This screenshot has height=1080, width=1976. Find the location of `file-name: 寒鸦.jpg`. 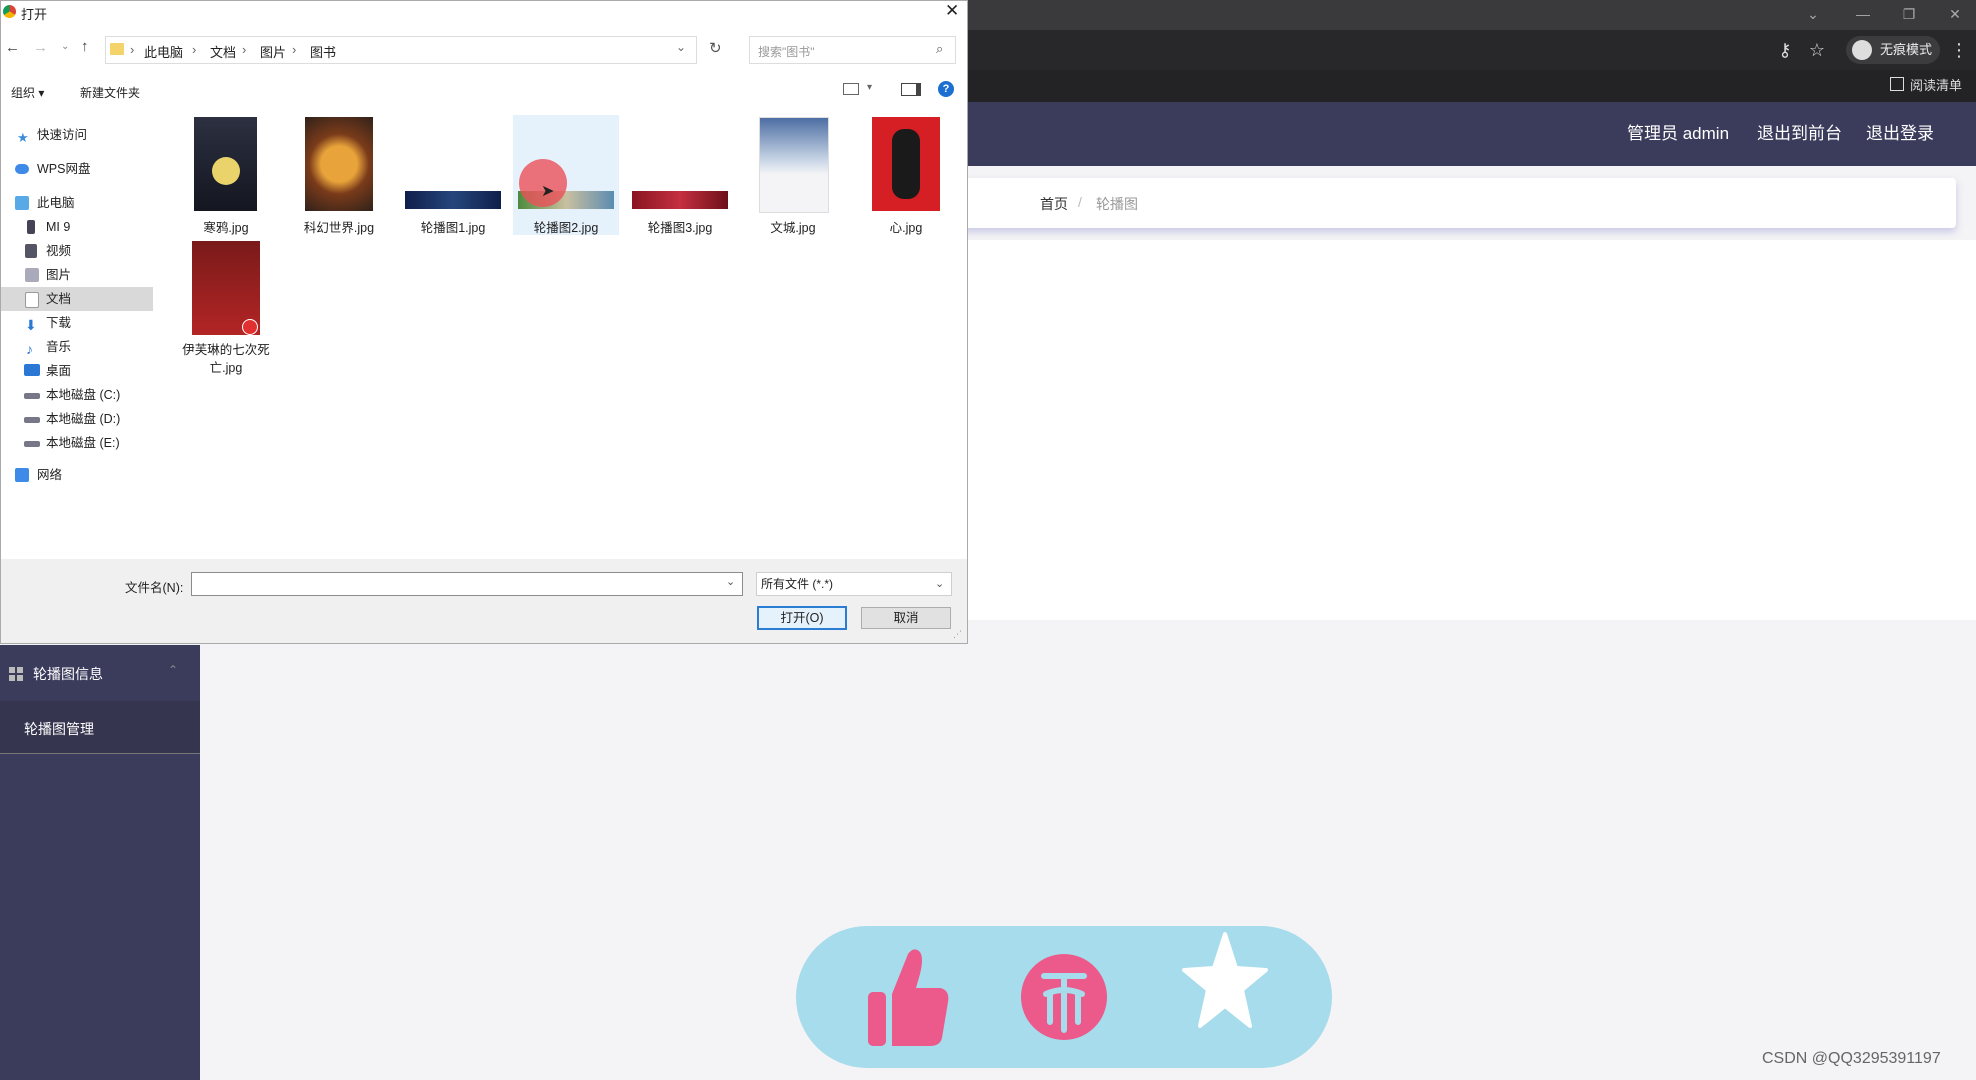

file-name: 寒鸦.jpg is located at coordinates (226, 228).